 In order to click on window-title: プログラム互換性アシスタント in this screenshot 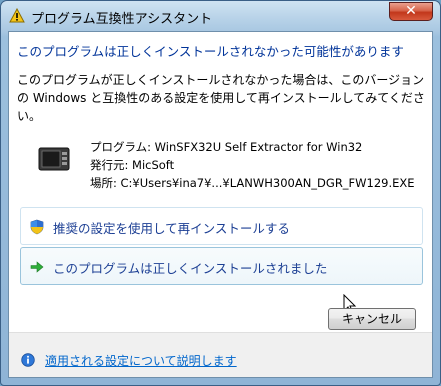, I will do `click(122, 19)`.